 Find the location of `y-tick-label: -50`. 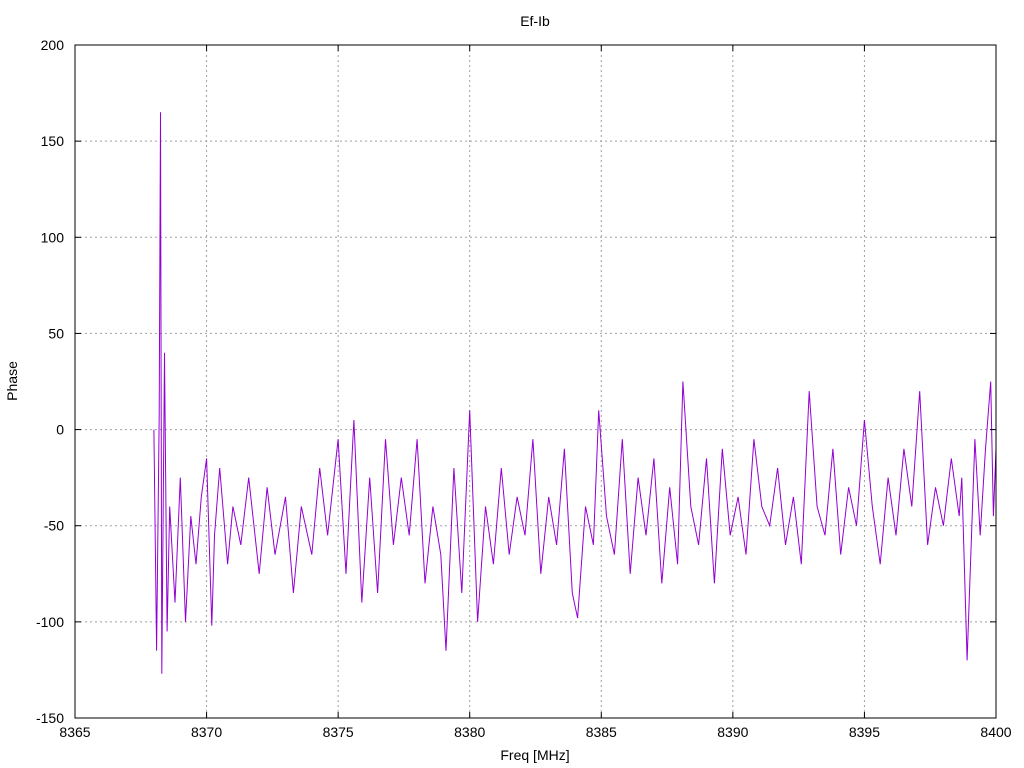

y-tick-label: -50 is located at coordinates (54, 526).